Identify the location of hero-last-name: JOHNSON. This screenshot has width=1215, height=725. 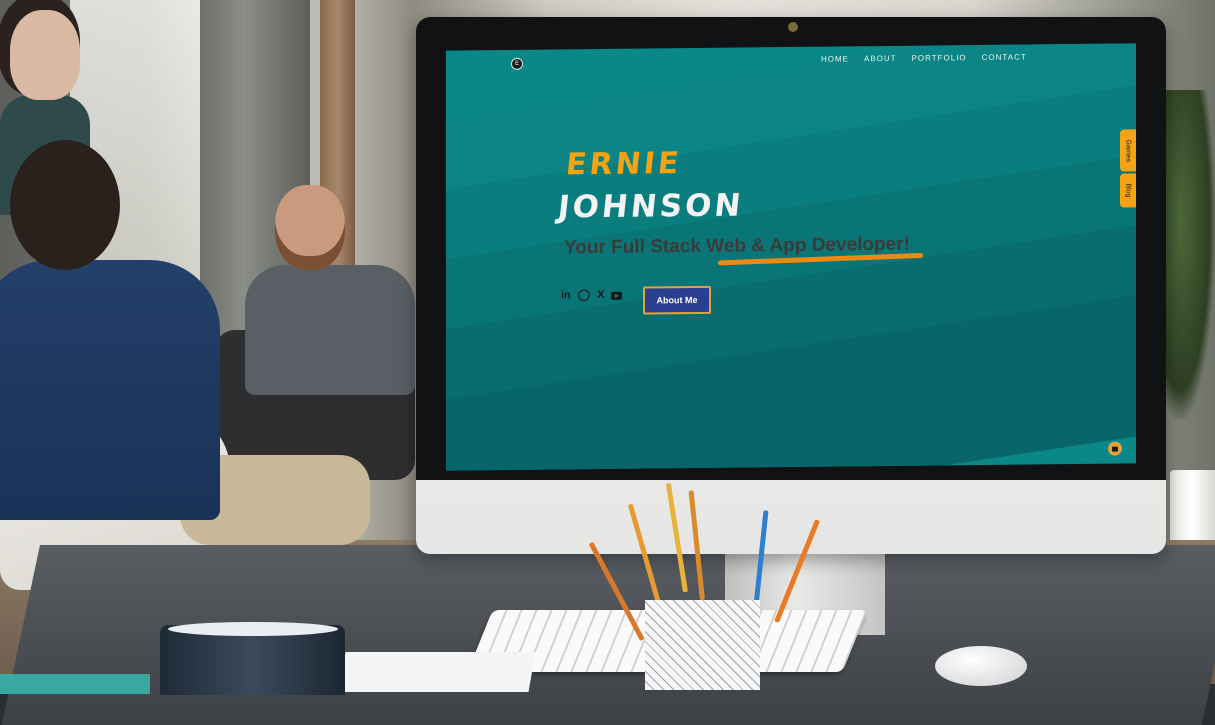
(651, 206).